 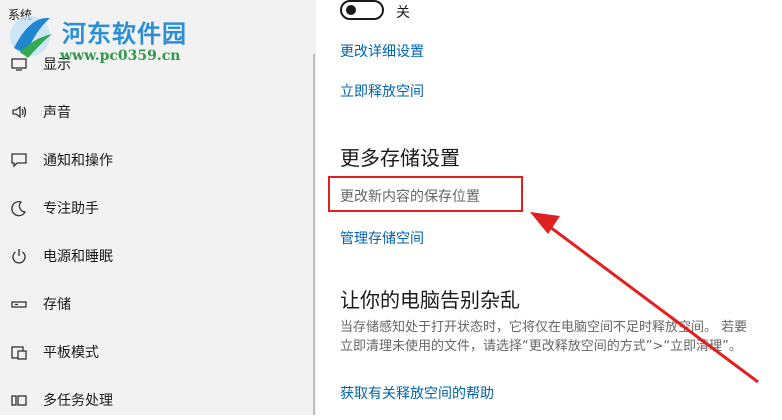 What do you see at coordinates (19, 256) in the screenshot?
I see `power-icon` at bounding box center [19, 256].